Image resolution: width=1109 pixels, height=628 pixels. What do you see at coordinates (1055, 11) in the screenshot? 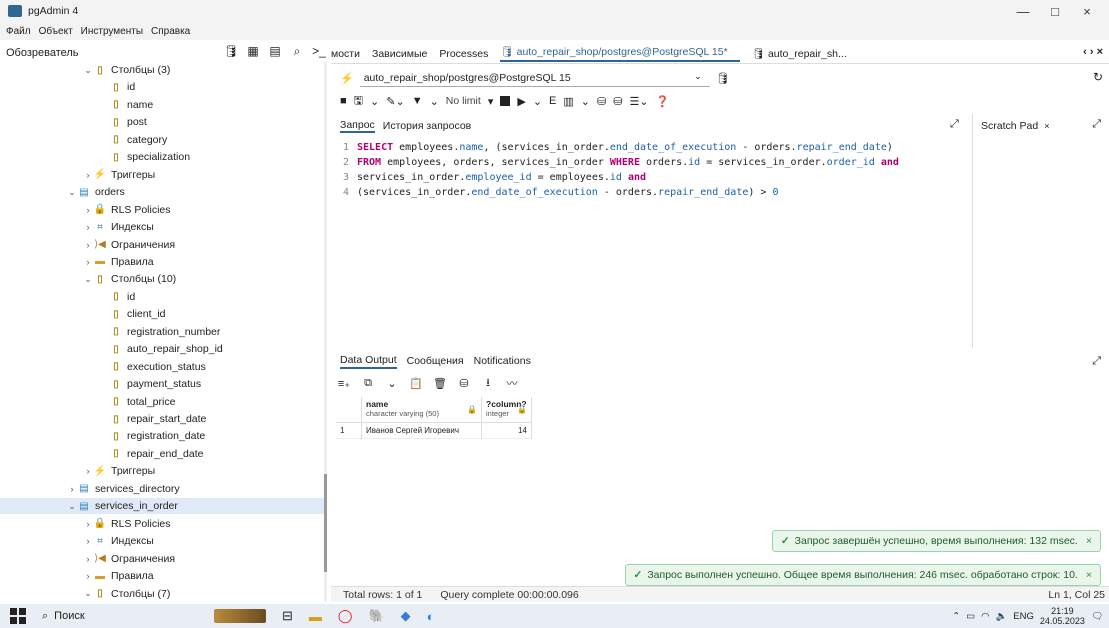
I see `maximize-button: □` at bounding box center [1055, 11].